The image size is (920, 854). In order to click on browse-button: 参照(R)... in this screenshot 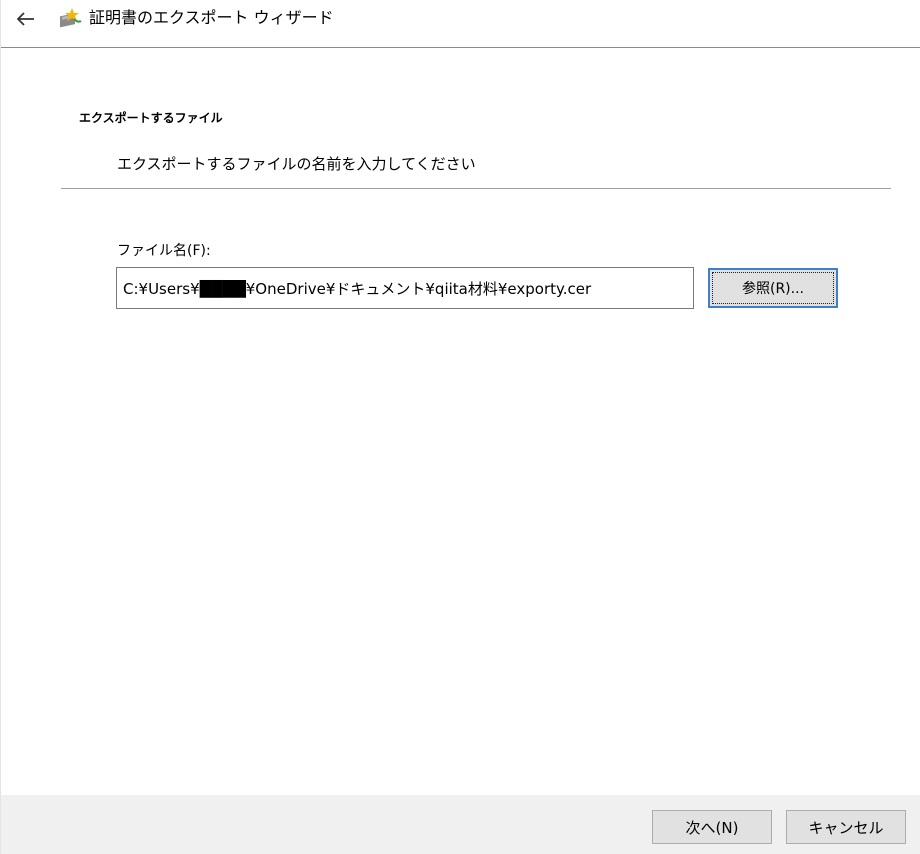, I will do `click(773, 288)`.